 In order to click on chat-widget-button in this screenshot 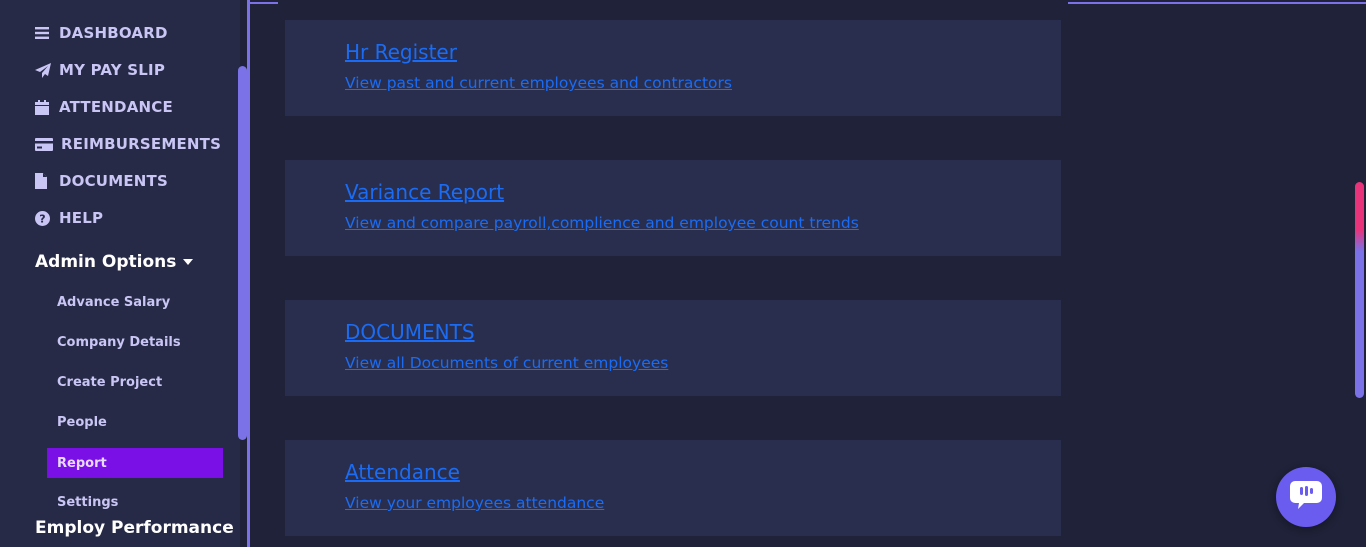, I will do `click(1306, 497)`.